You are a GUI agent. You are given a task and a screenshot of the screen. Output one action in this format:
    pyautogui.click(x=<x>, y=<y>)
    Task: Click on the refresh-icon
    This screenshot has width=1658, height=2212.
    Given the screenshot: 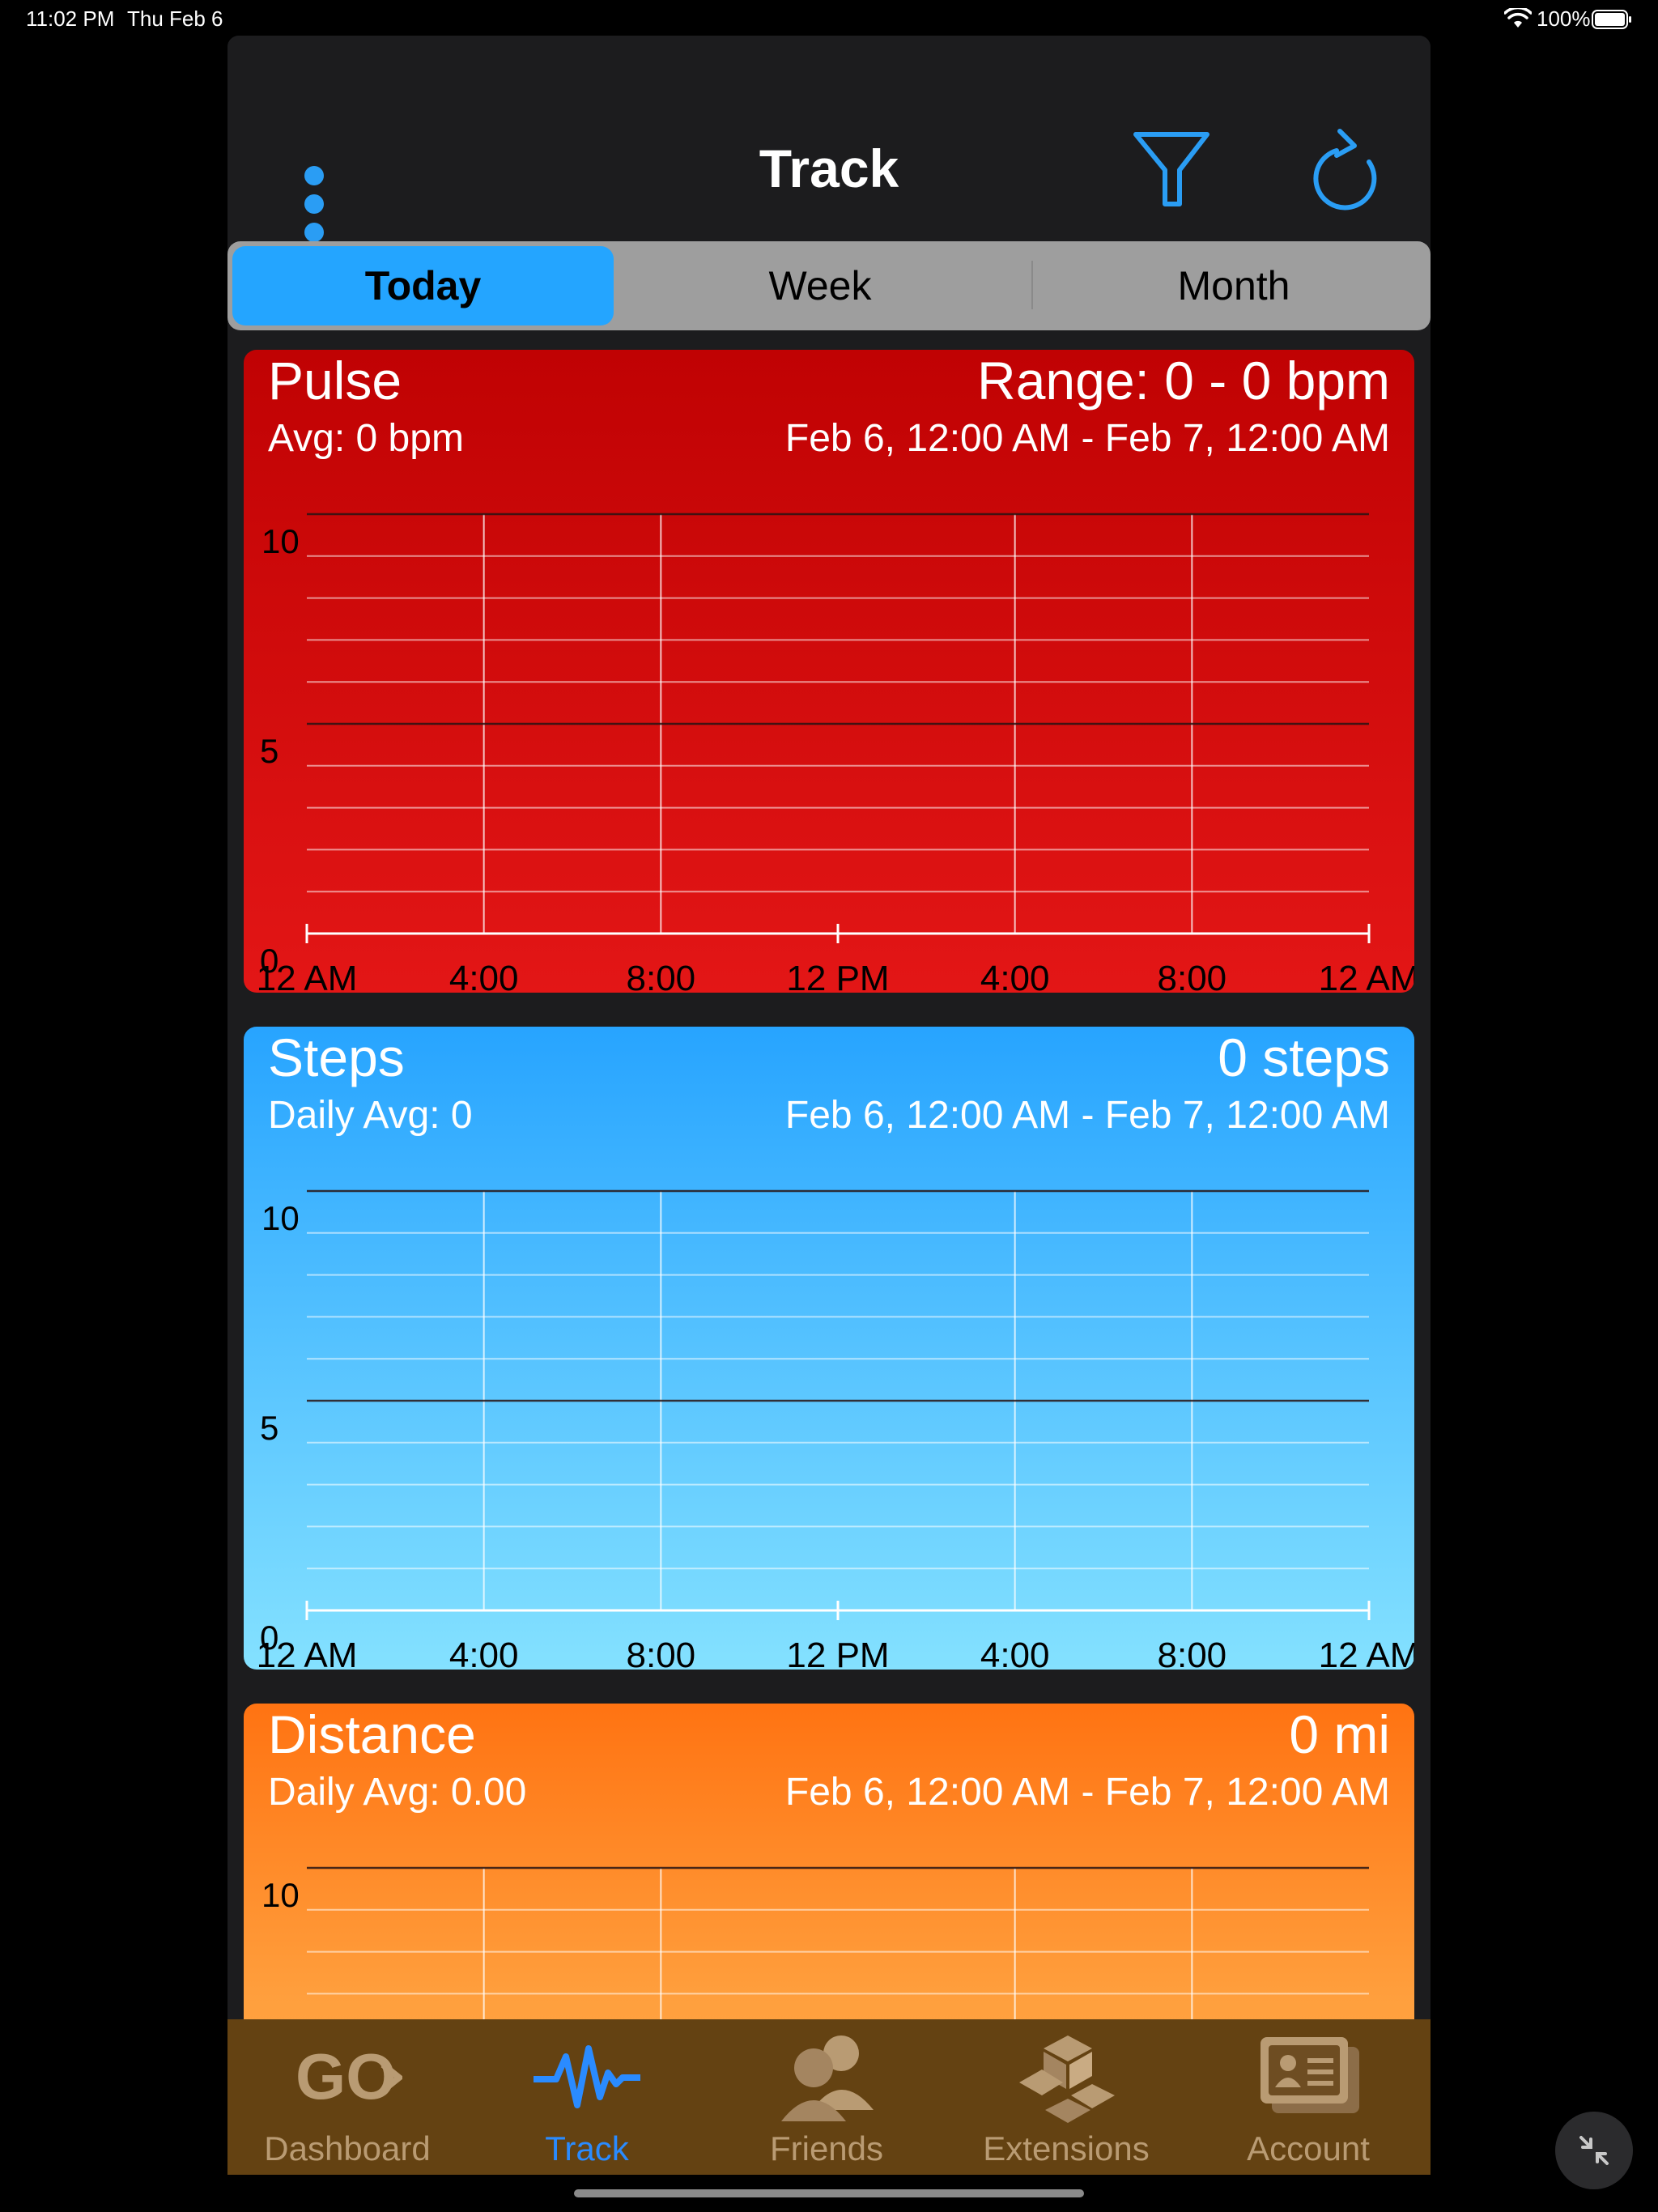 What is the action you would take?
    pyautogui.click(x=1344, y=170)
    